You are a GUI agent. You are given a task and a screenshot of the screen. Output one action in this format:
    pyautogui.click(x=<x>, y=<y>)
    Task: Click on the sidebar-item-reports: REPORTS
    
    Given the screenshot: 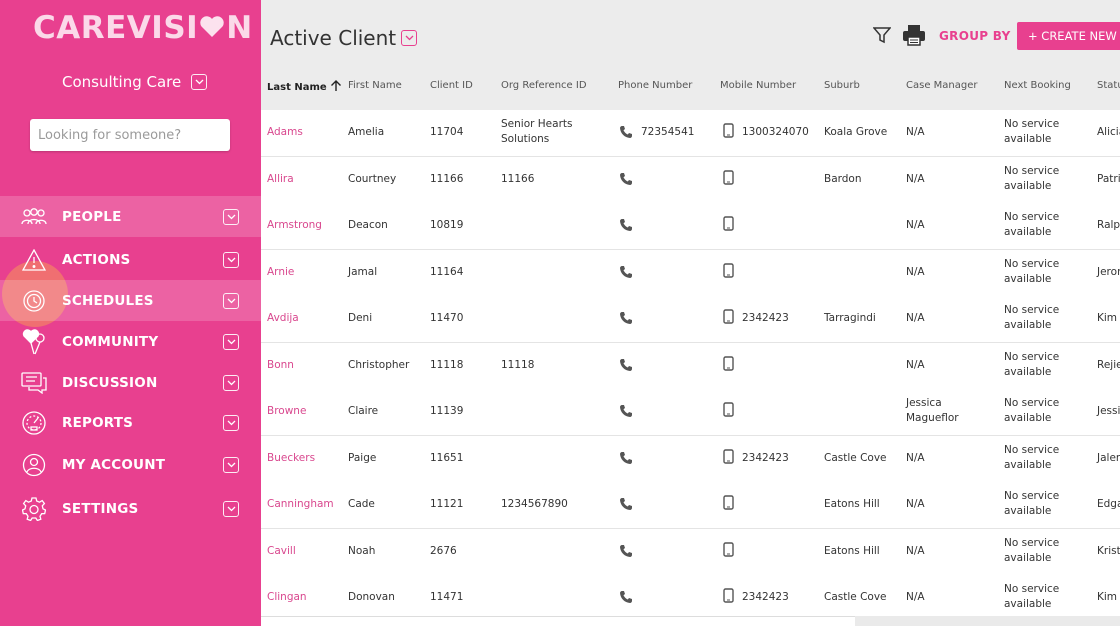 What is the action you would take?
    pyautogui.click(x=130, y=422)
    